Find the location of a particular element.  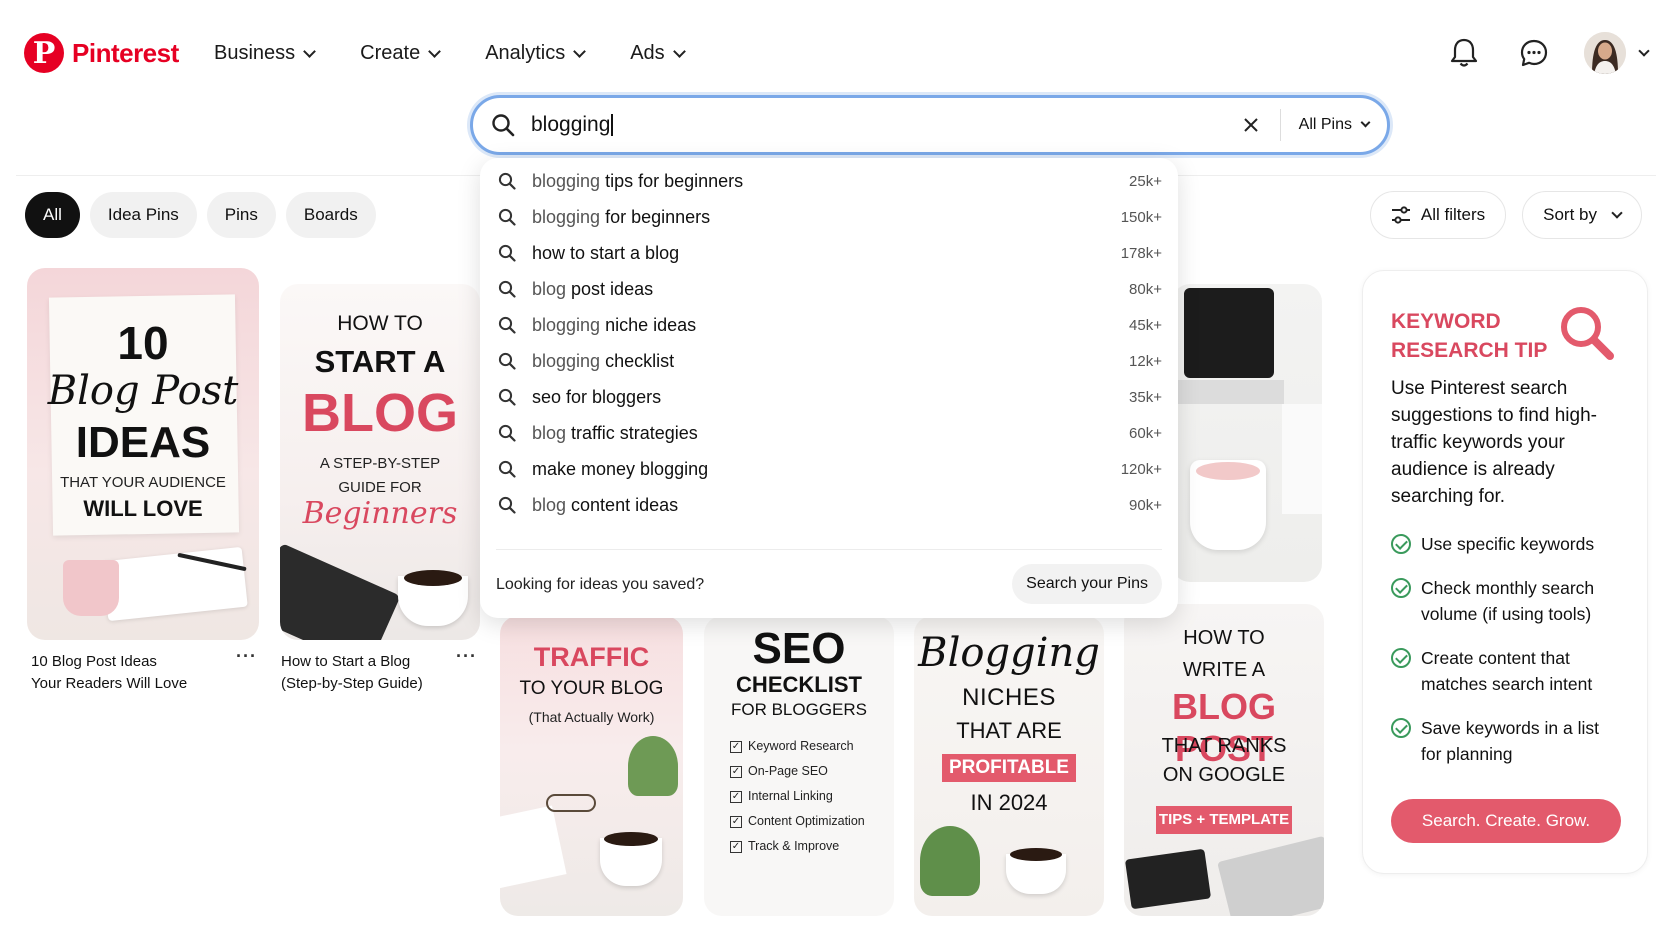

search-bar: blogging All Pins is located at coordinates (930, 125).